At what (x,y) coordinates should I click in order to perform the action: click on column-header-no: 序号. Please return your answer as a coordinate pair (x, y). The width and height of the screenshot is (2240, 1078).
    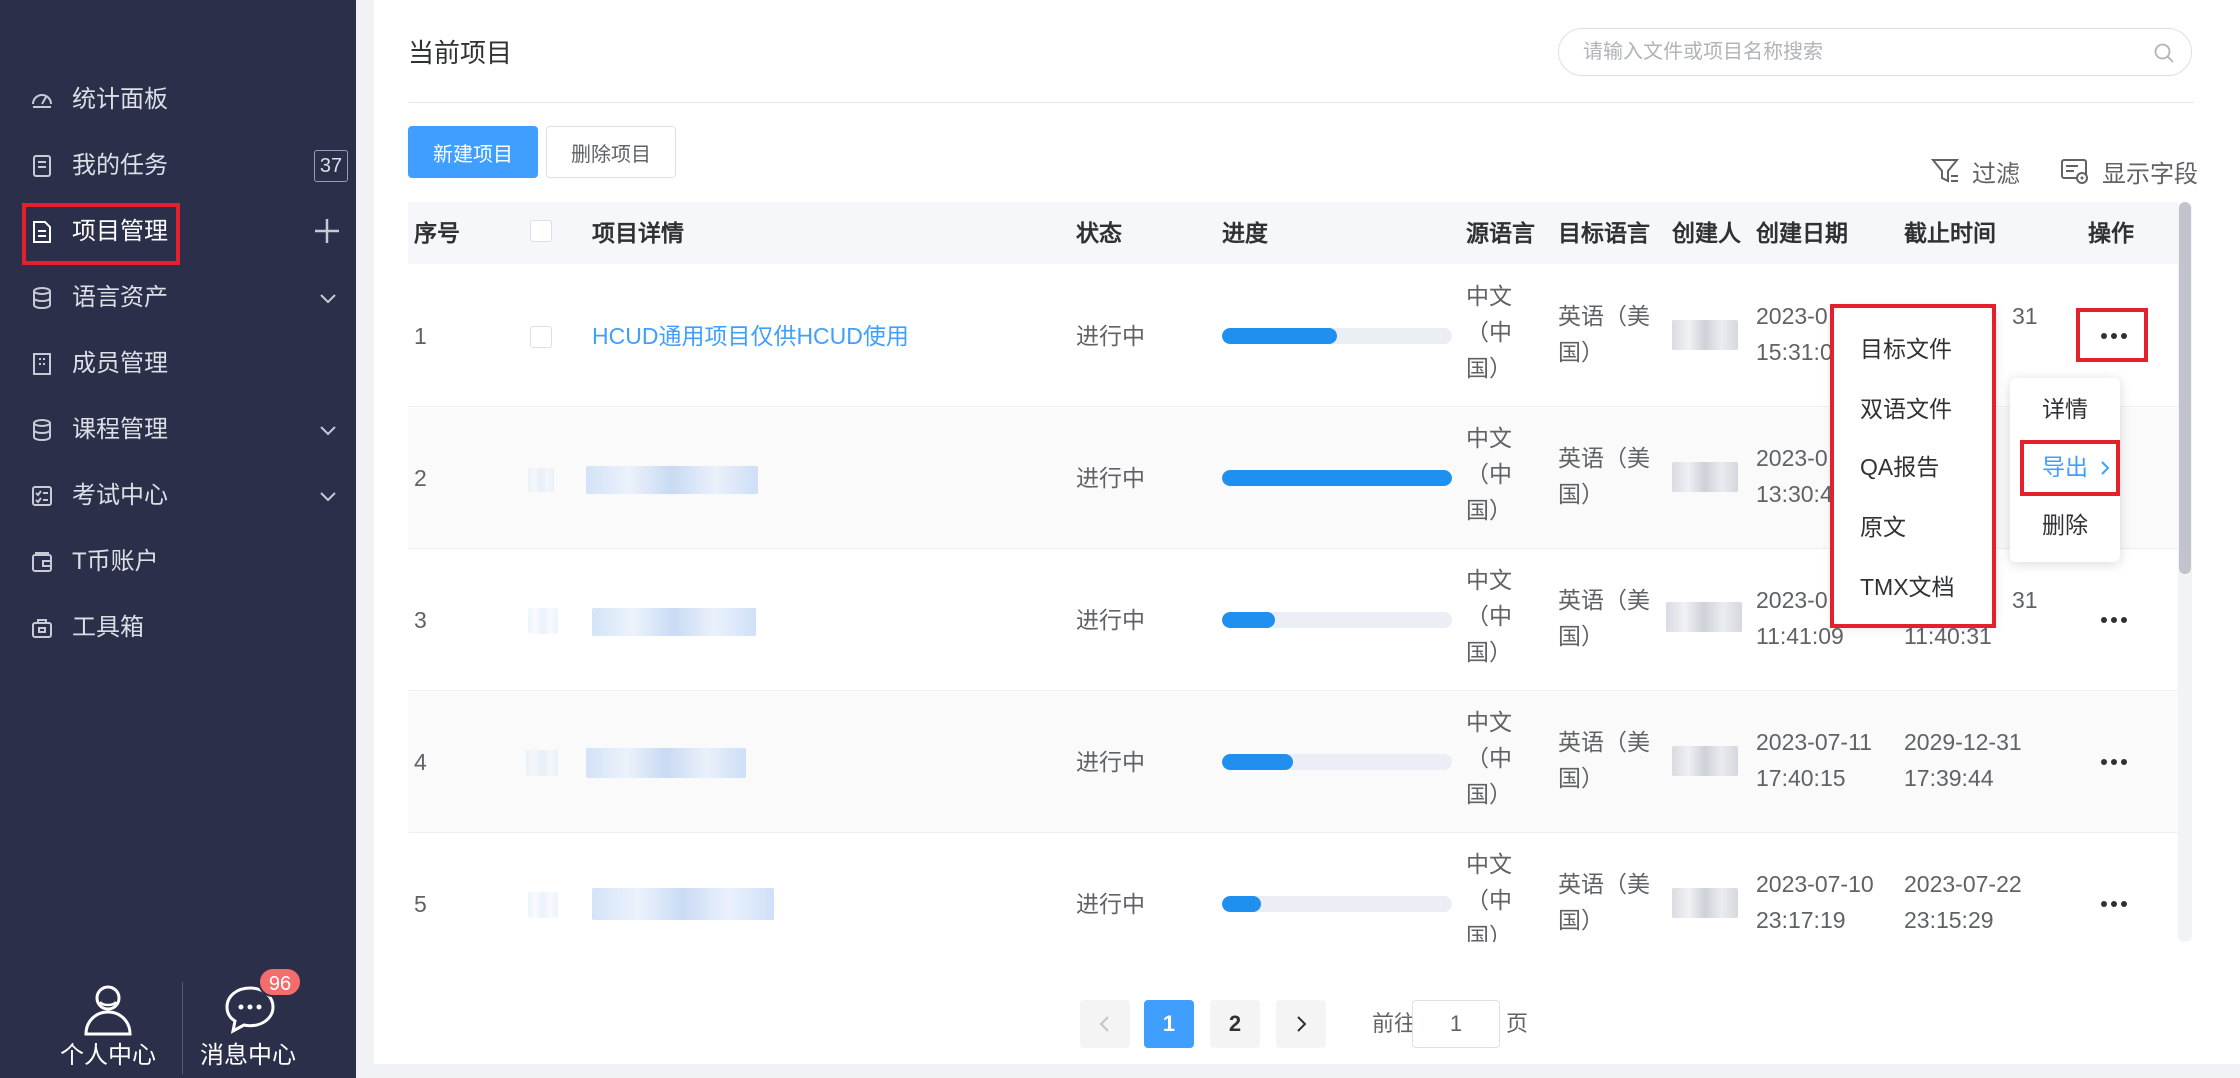
    Looking at the image, I should click on (437, 233).